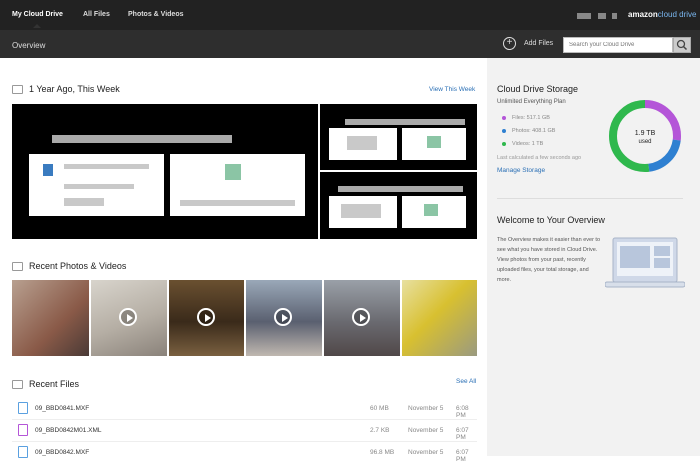  What do you see at coordinates (48, 170) in the screenshot?
I see `blurred-icon` at bounding box center [48, 170].